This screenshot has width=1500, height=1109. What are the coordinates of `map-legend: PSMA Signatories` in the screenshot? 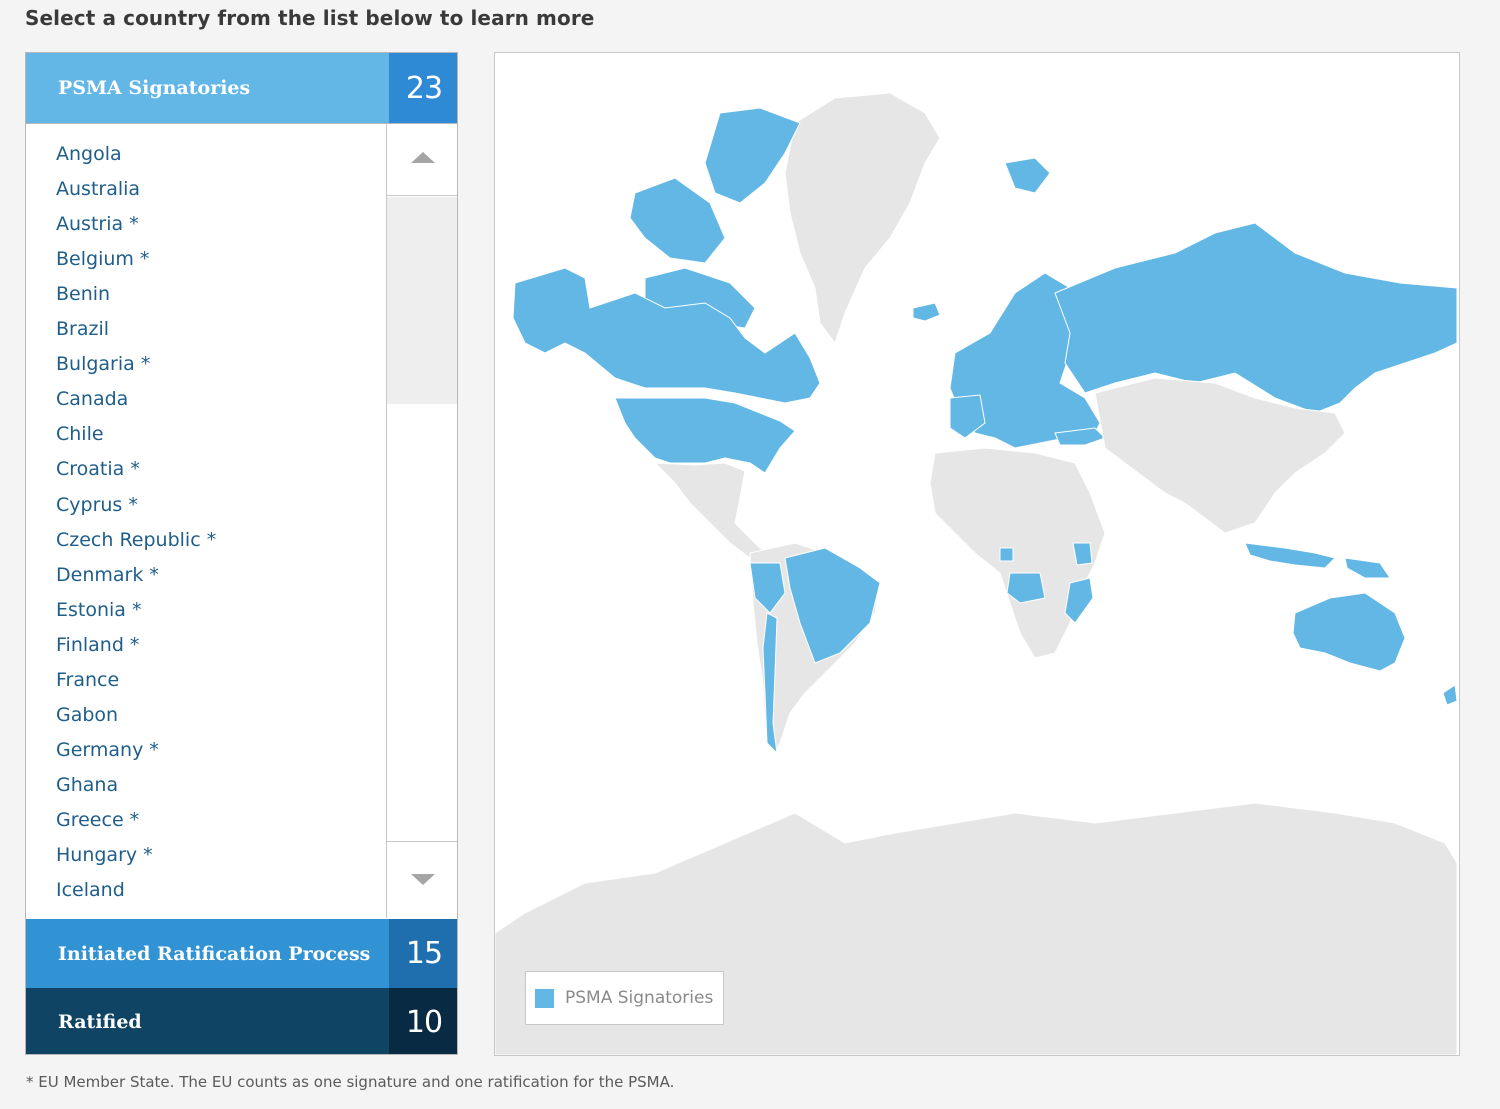 It's located at (624, 998).